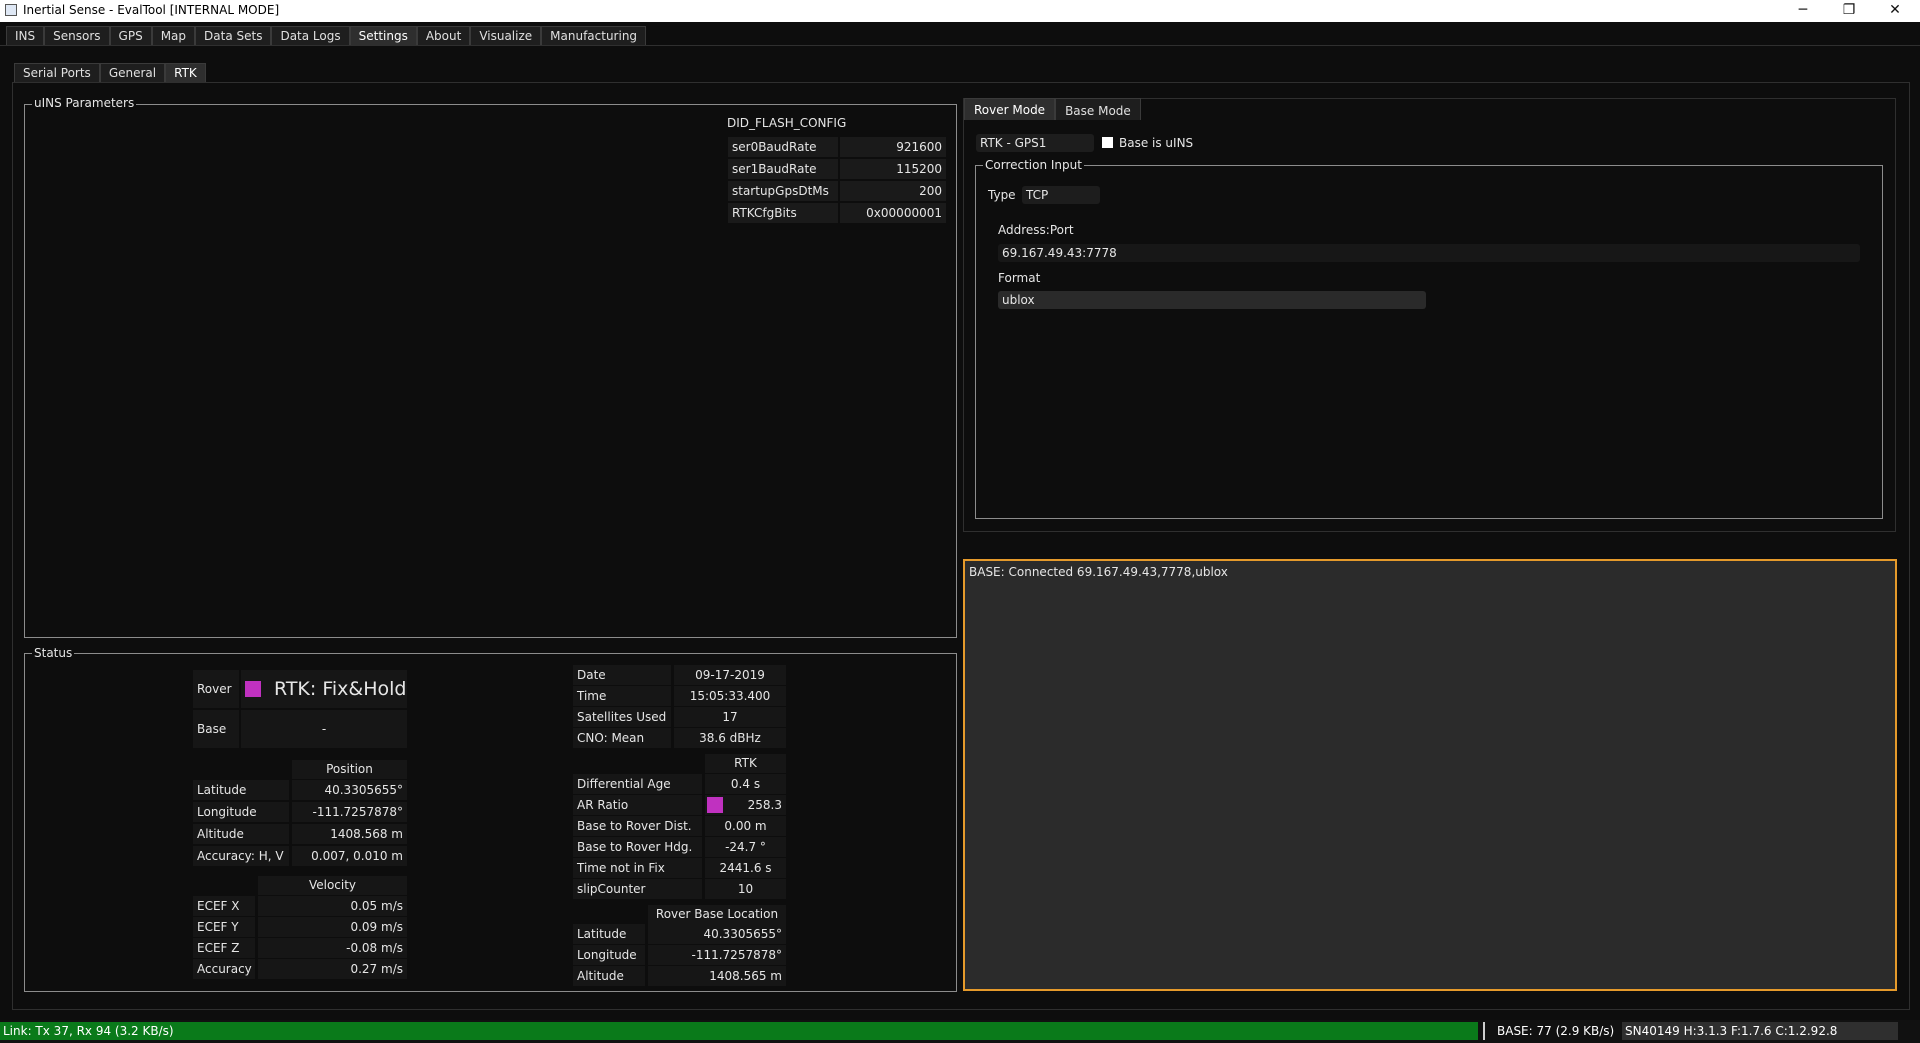 This screenshot has height=1043, width=1920. What do you see at coordinates (745, 889) in the screenshot?
I see `rtk-value: 10` at bounding box center [745, 889].